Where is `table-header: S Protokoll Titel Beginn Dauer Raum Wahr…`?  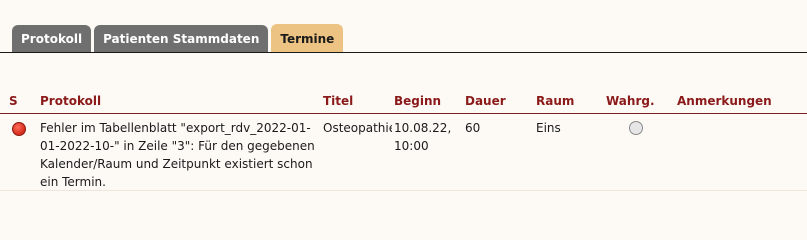
table-header: S Protokoll Titel Beginn Dauer Raum Wahr… is located at coordinates (403, 104).